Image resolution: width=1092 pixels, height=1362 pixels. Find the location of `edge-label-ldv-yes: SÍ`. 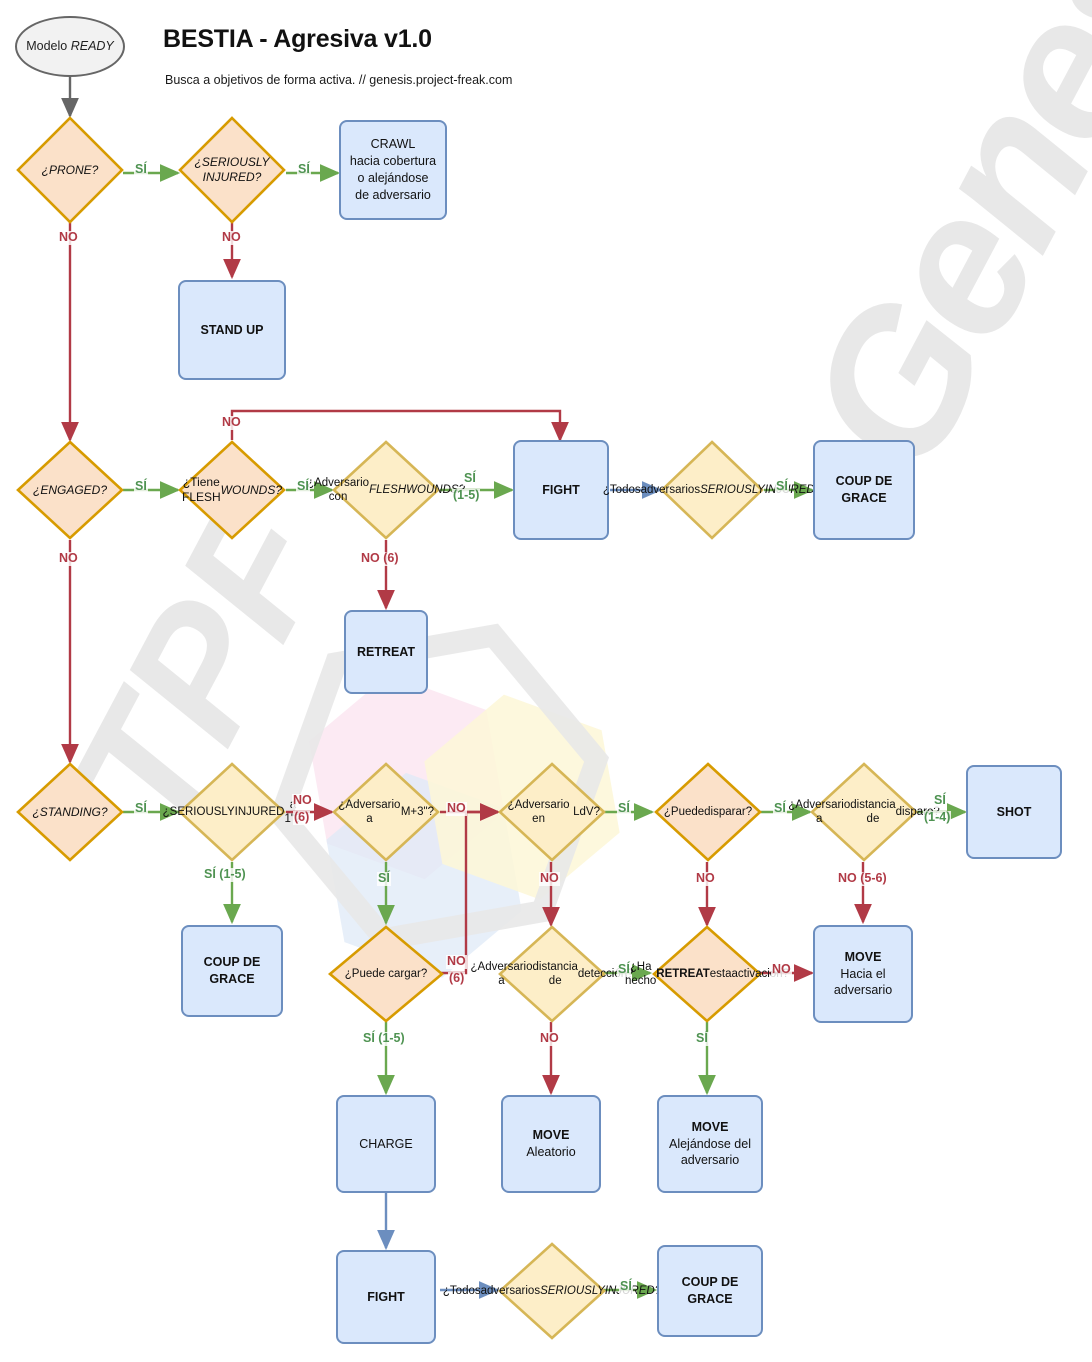

edge-label-ldv-yes: SÍ is located at coordinates (624, 808).